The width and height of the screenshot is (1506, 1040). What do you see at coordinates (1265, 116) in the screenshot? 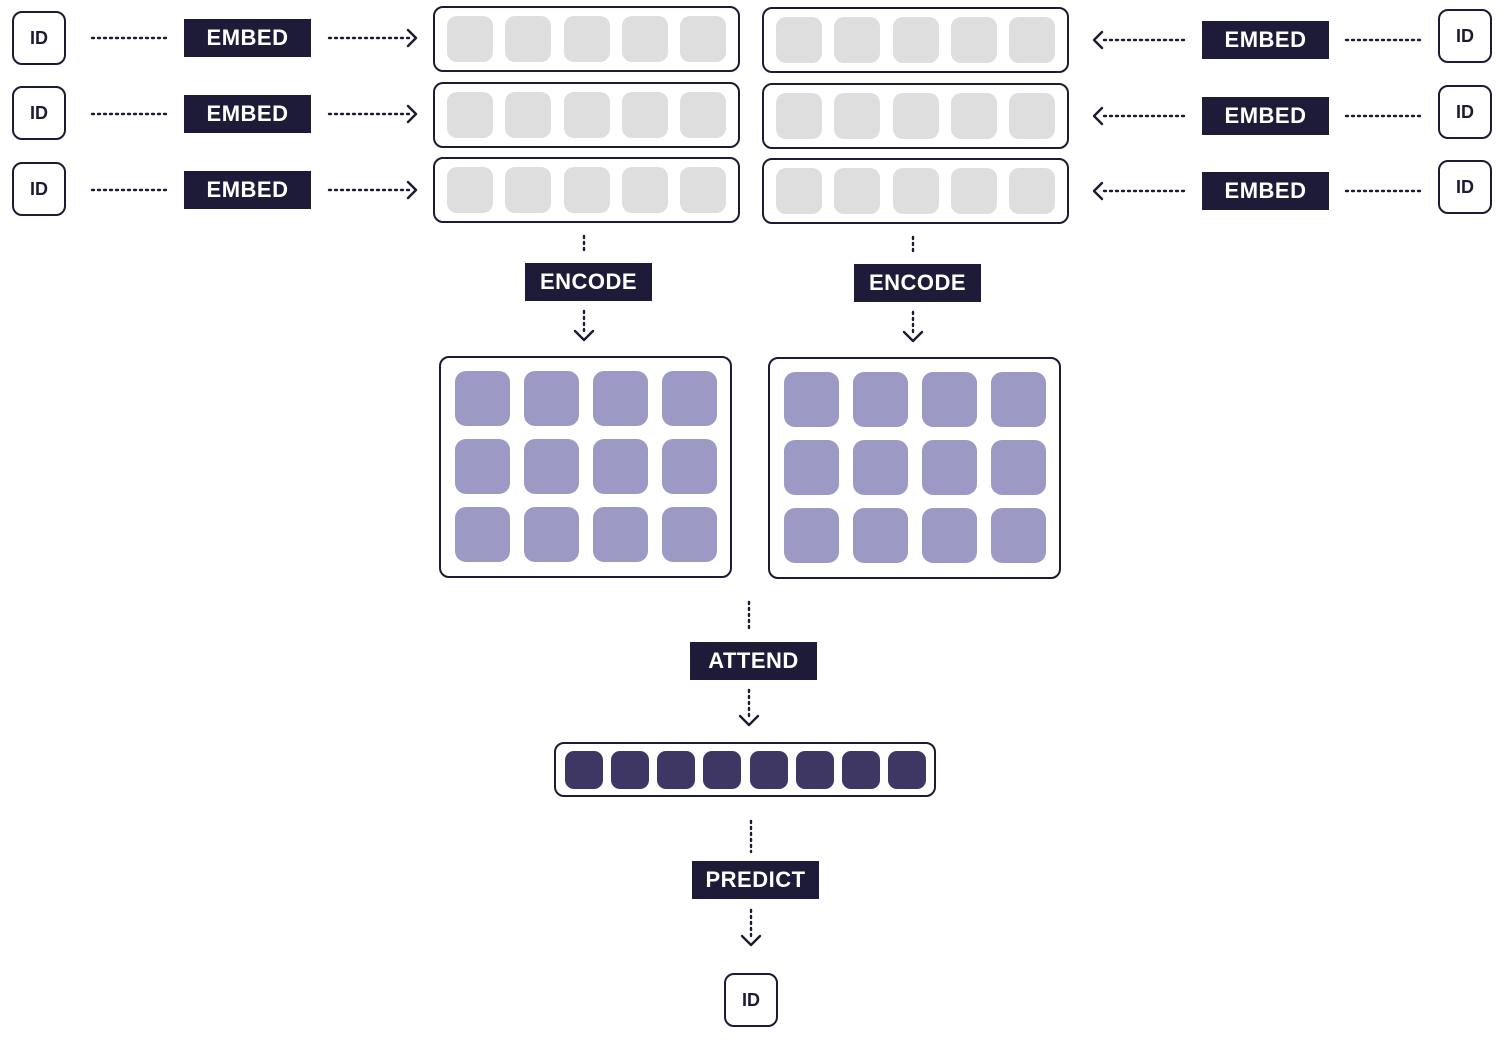
I see `embed-tag-right-2: EMBED` at bounding box center [1265, 116].